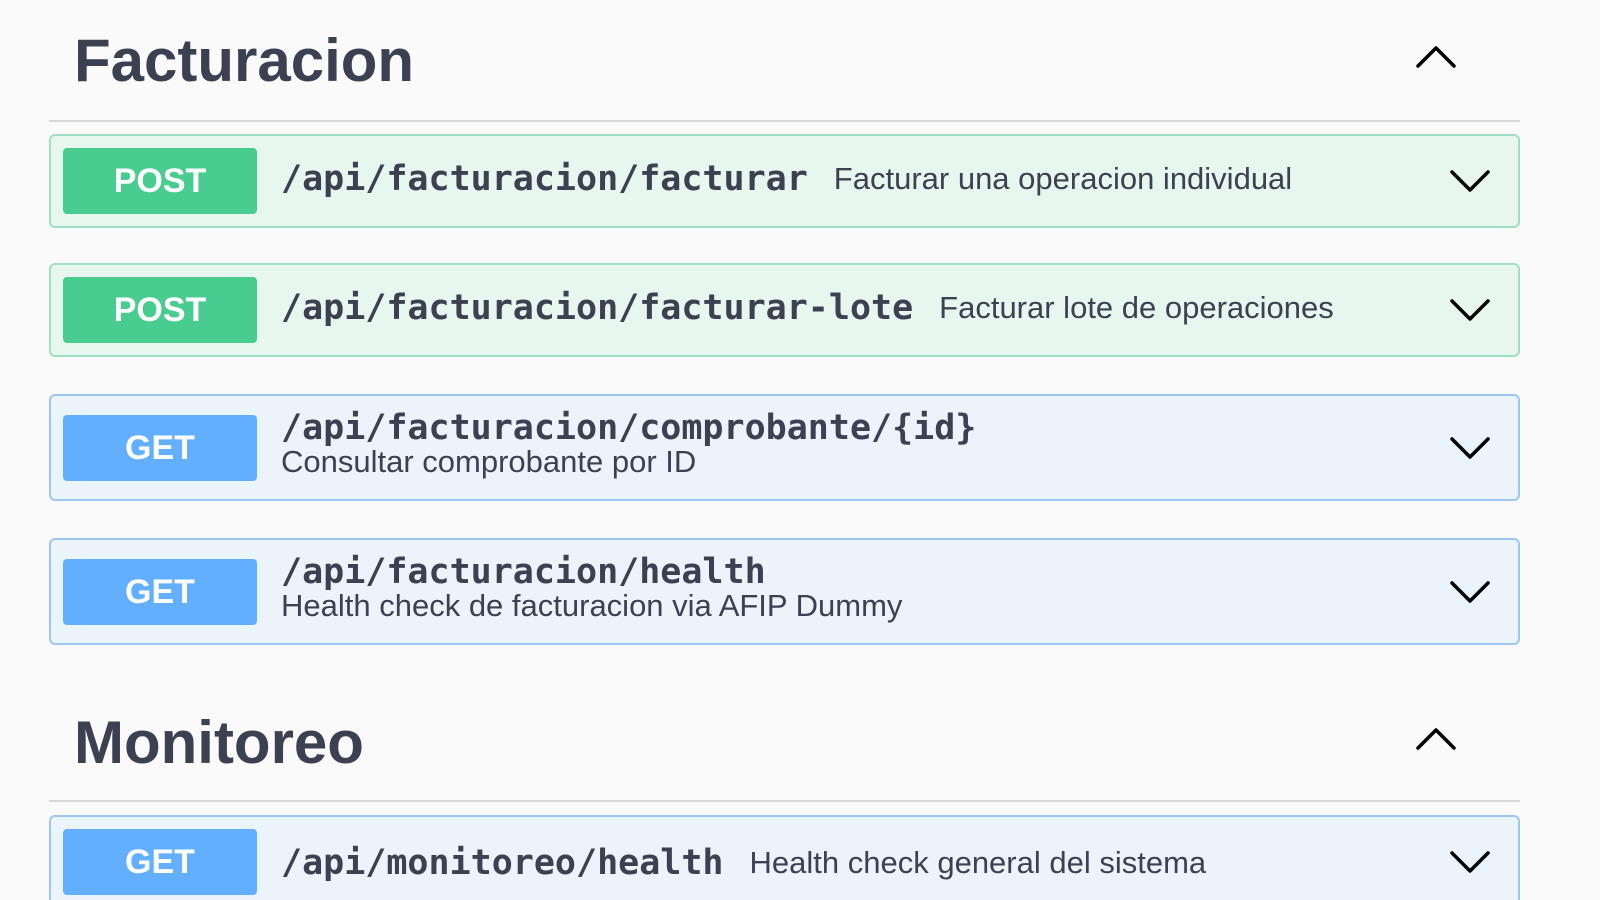 The height and width of the screenshot is (900, 1600). Describe the element at coordinates (219, 742) in the screenshot. I see `section-title: Monitoreo` at that location.